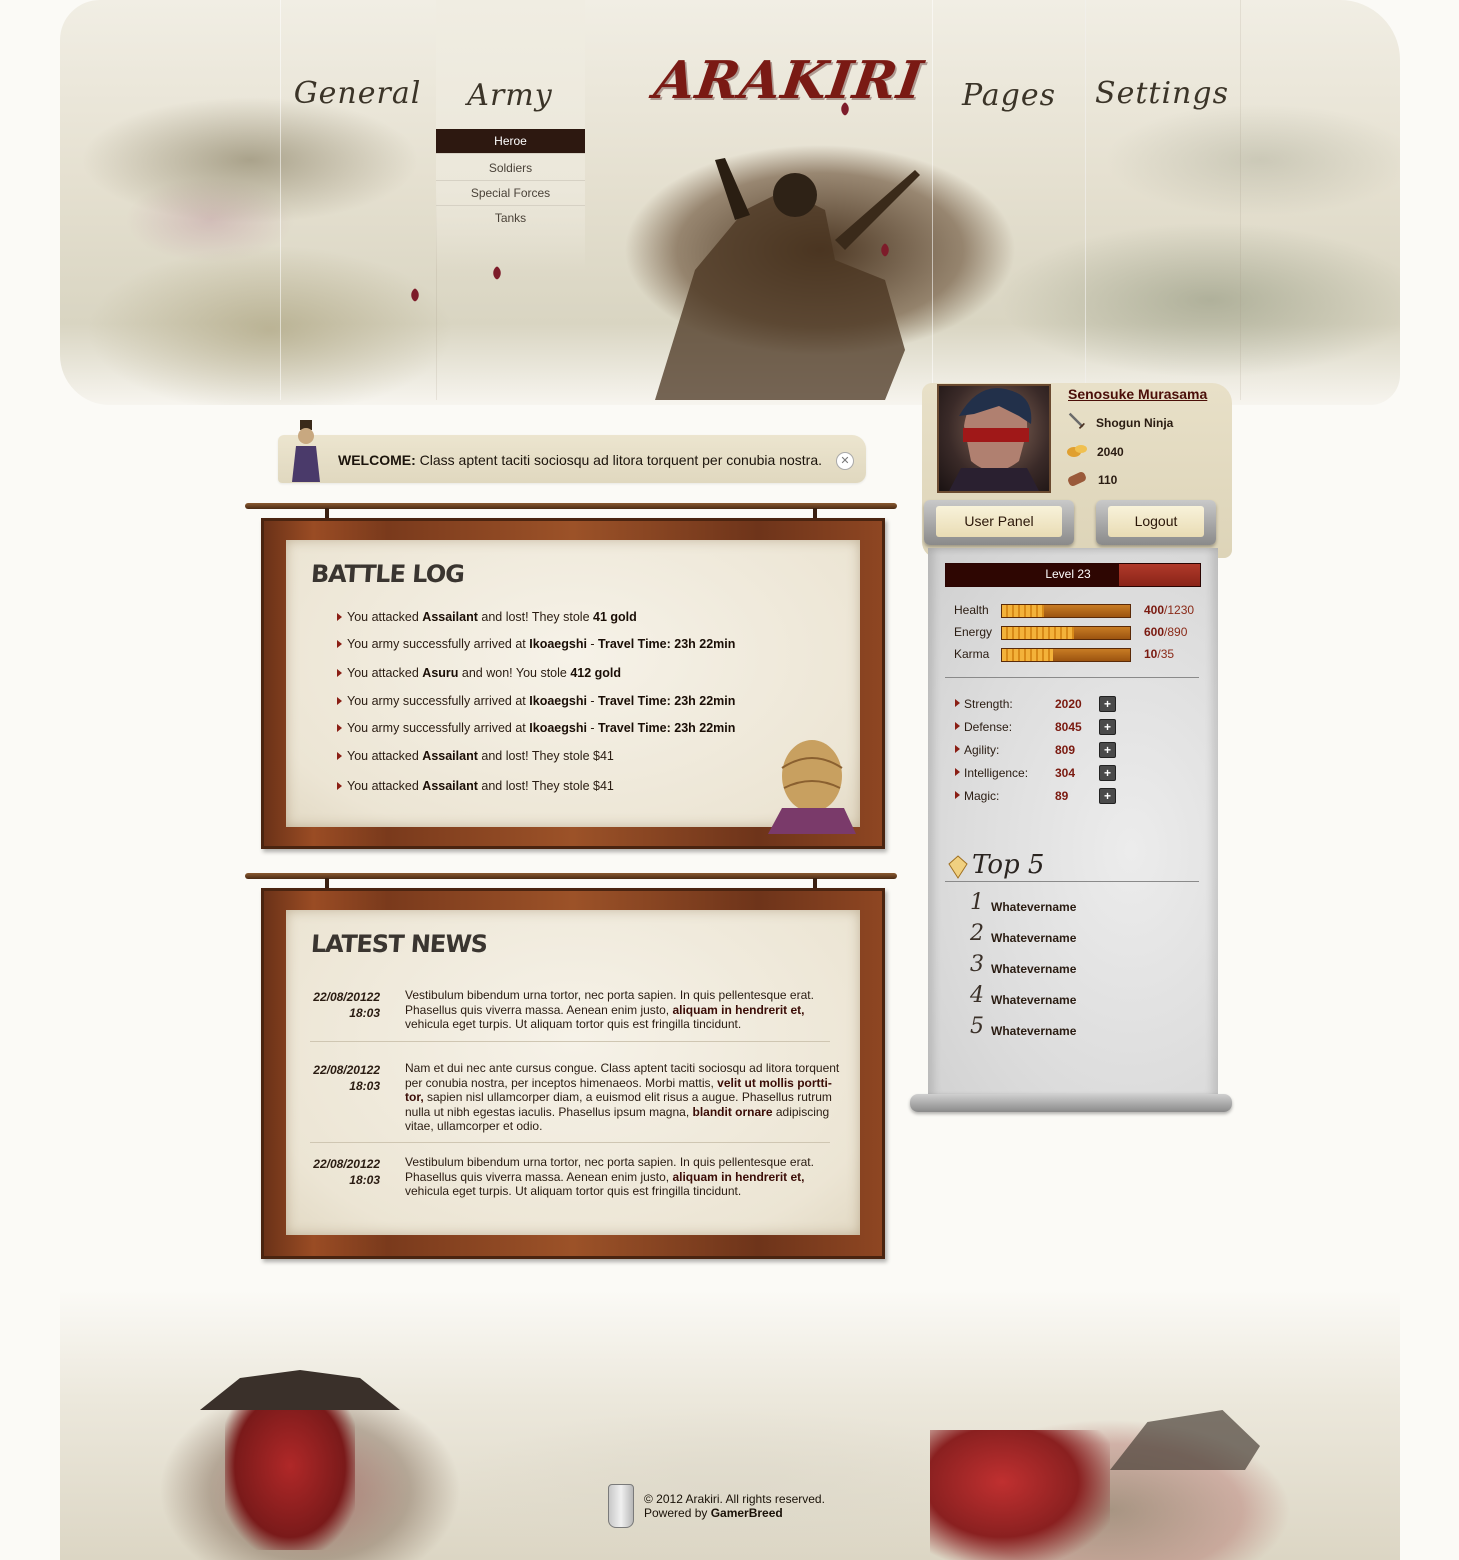 Image resolution: width=1459 pixels, height=1560 pixels. I want to click on plum-tree-illustration, so click(1020, 1495).